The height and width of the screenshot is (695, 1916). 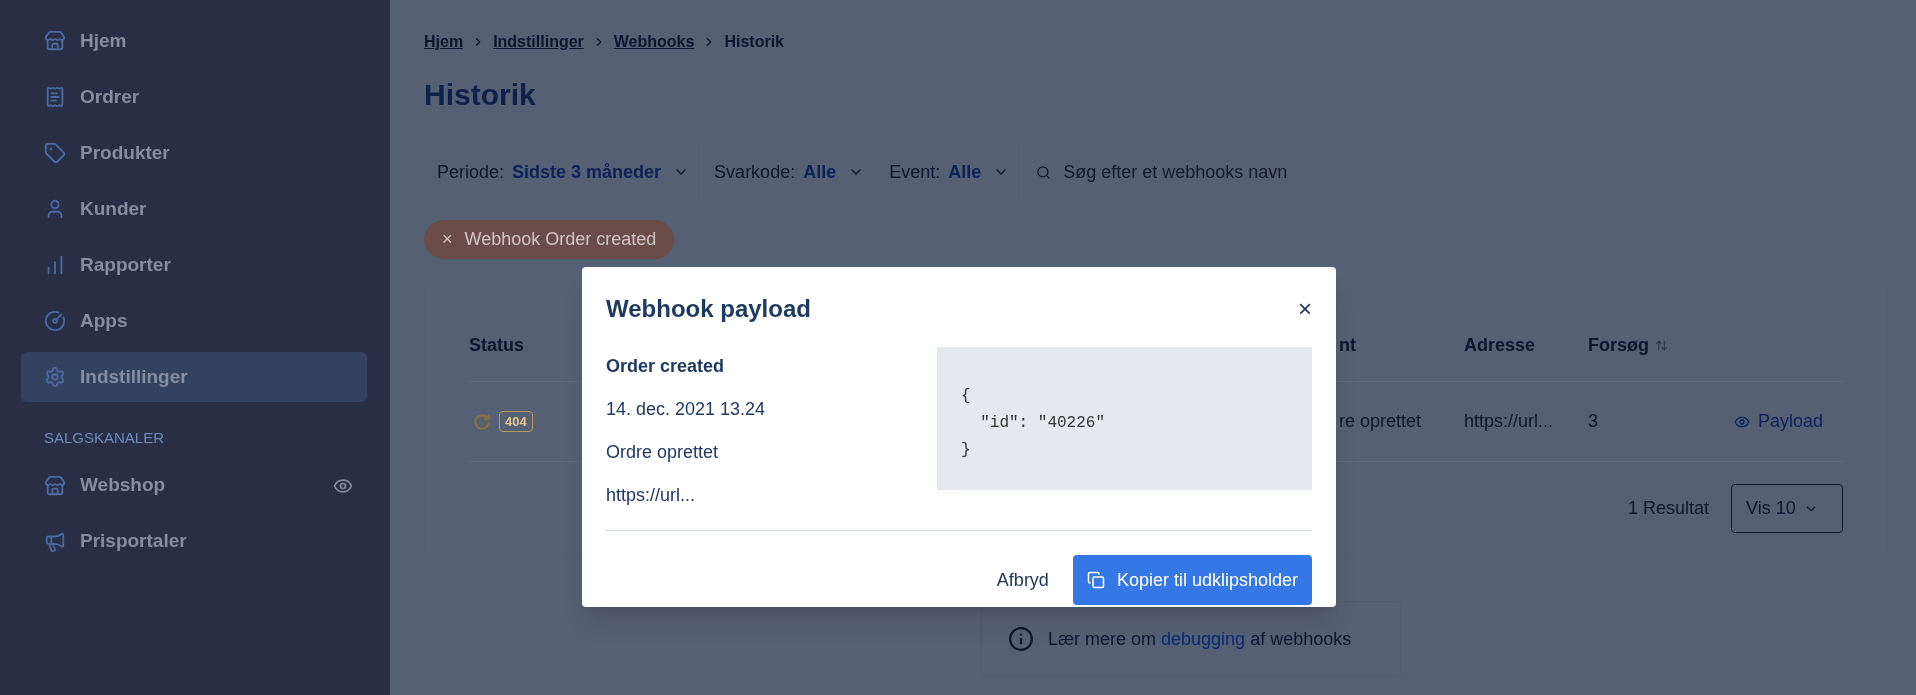 What do you see at coordinates (105, 438) in the screenshot?
I see `section-title: SALGSKANALER` at bounding box center [105, 438].